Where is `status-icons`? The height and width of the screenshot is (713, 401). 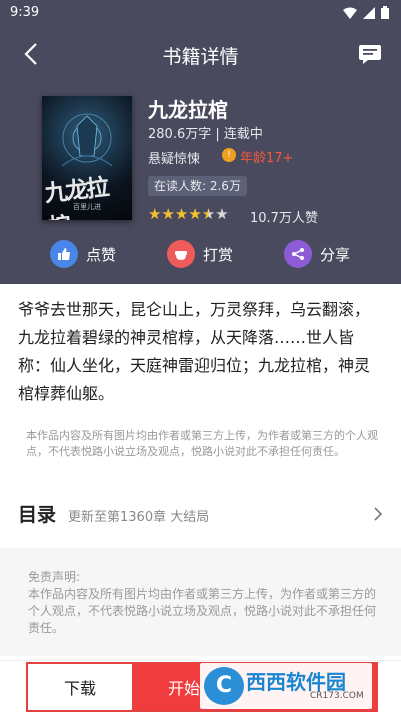 status-icons is located at coordinates (366, 12).